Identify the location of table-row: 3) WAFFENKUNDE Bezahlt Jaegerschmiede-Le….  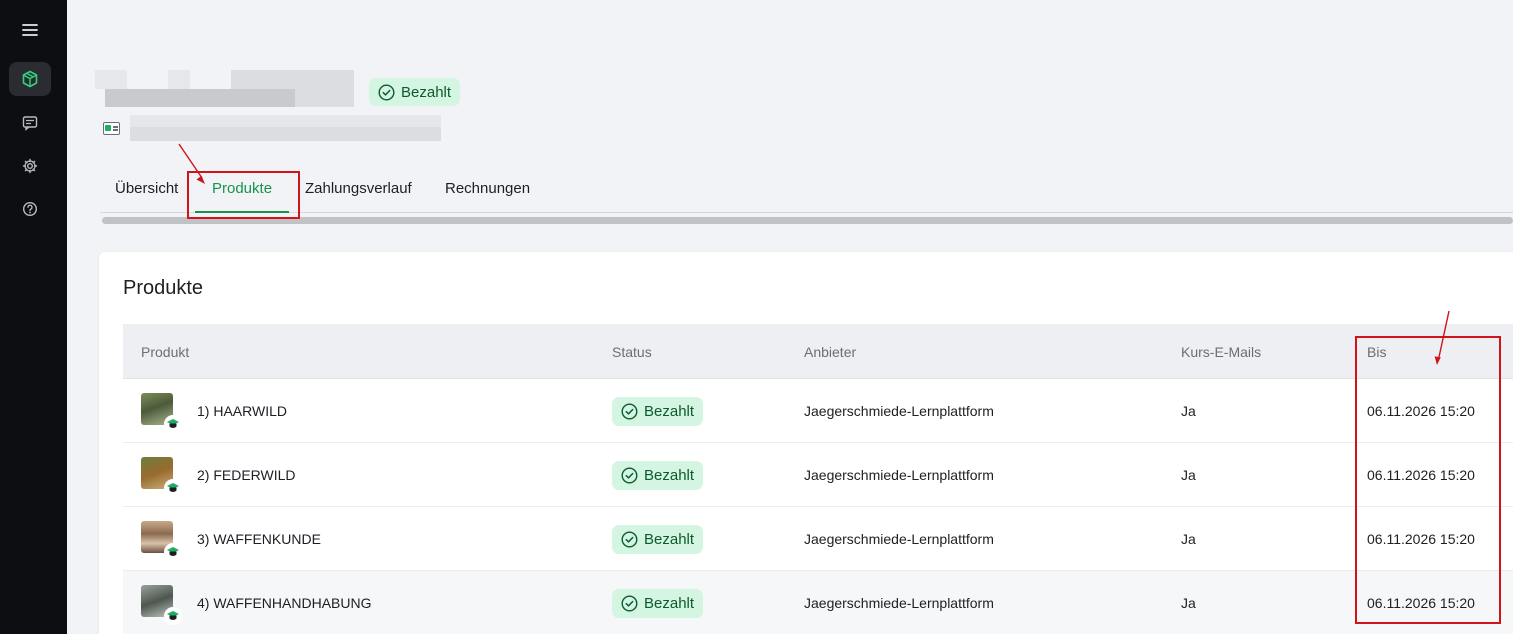
(818, 539).